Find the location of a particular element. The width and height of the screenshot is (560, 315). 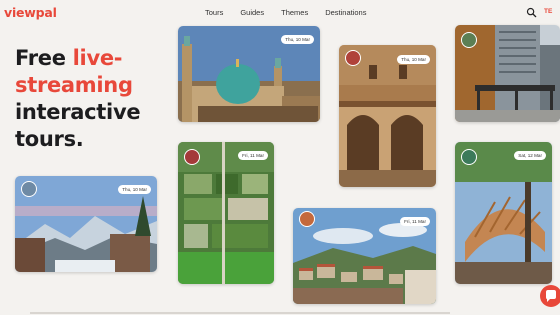

hero-headline: Free live- streaming interactive tours. is located at coordinates (95, 99).